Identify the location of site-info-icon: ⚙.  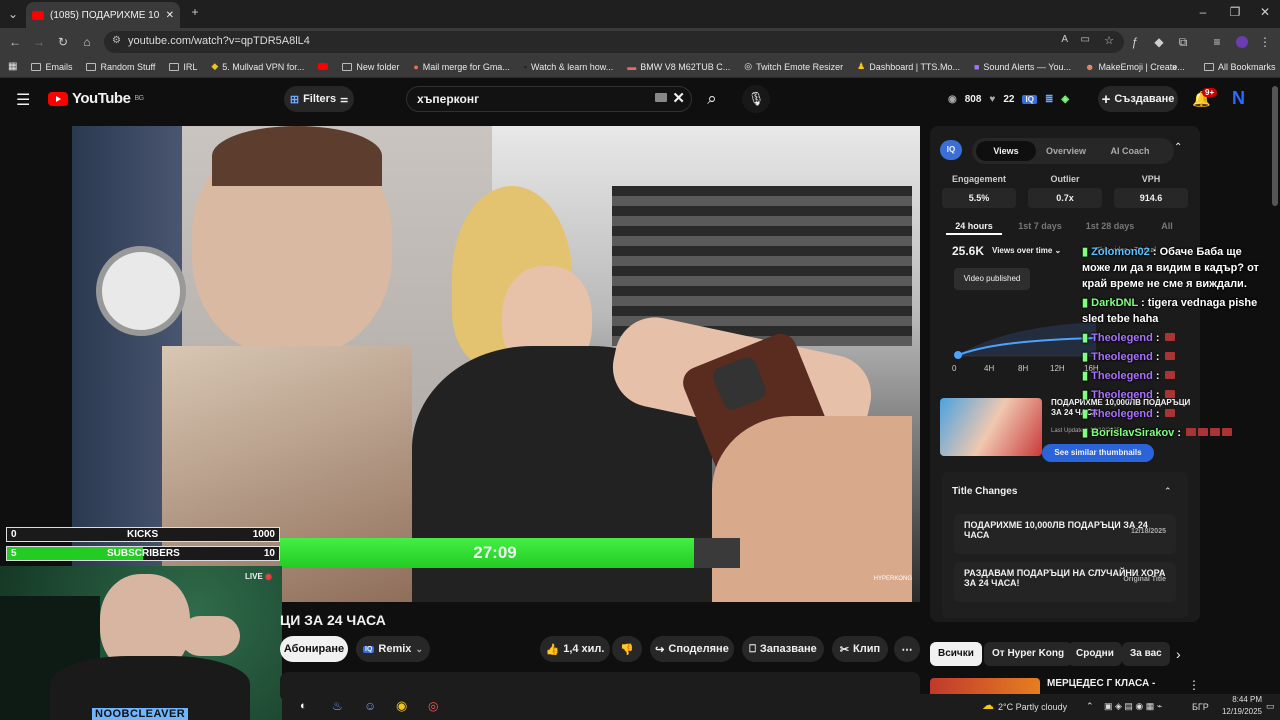
(116, 40).